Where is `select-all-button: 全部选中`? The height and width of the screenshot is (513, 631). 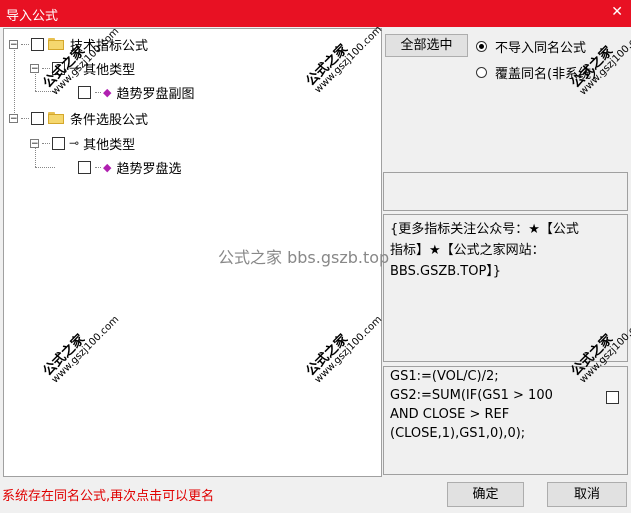
select-all-button: 全部选中 is located at coordinates (426, 45).